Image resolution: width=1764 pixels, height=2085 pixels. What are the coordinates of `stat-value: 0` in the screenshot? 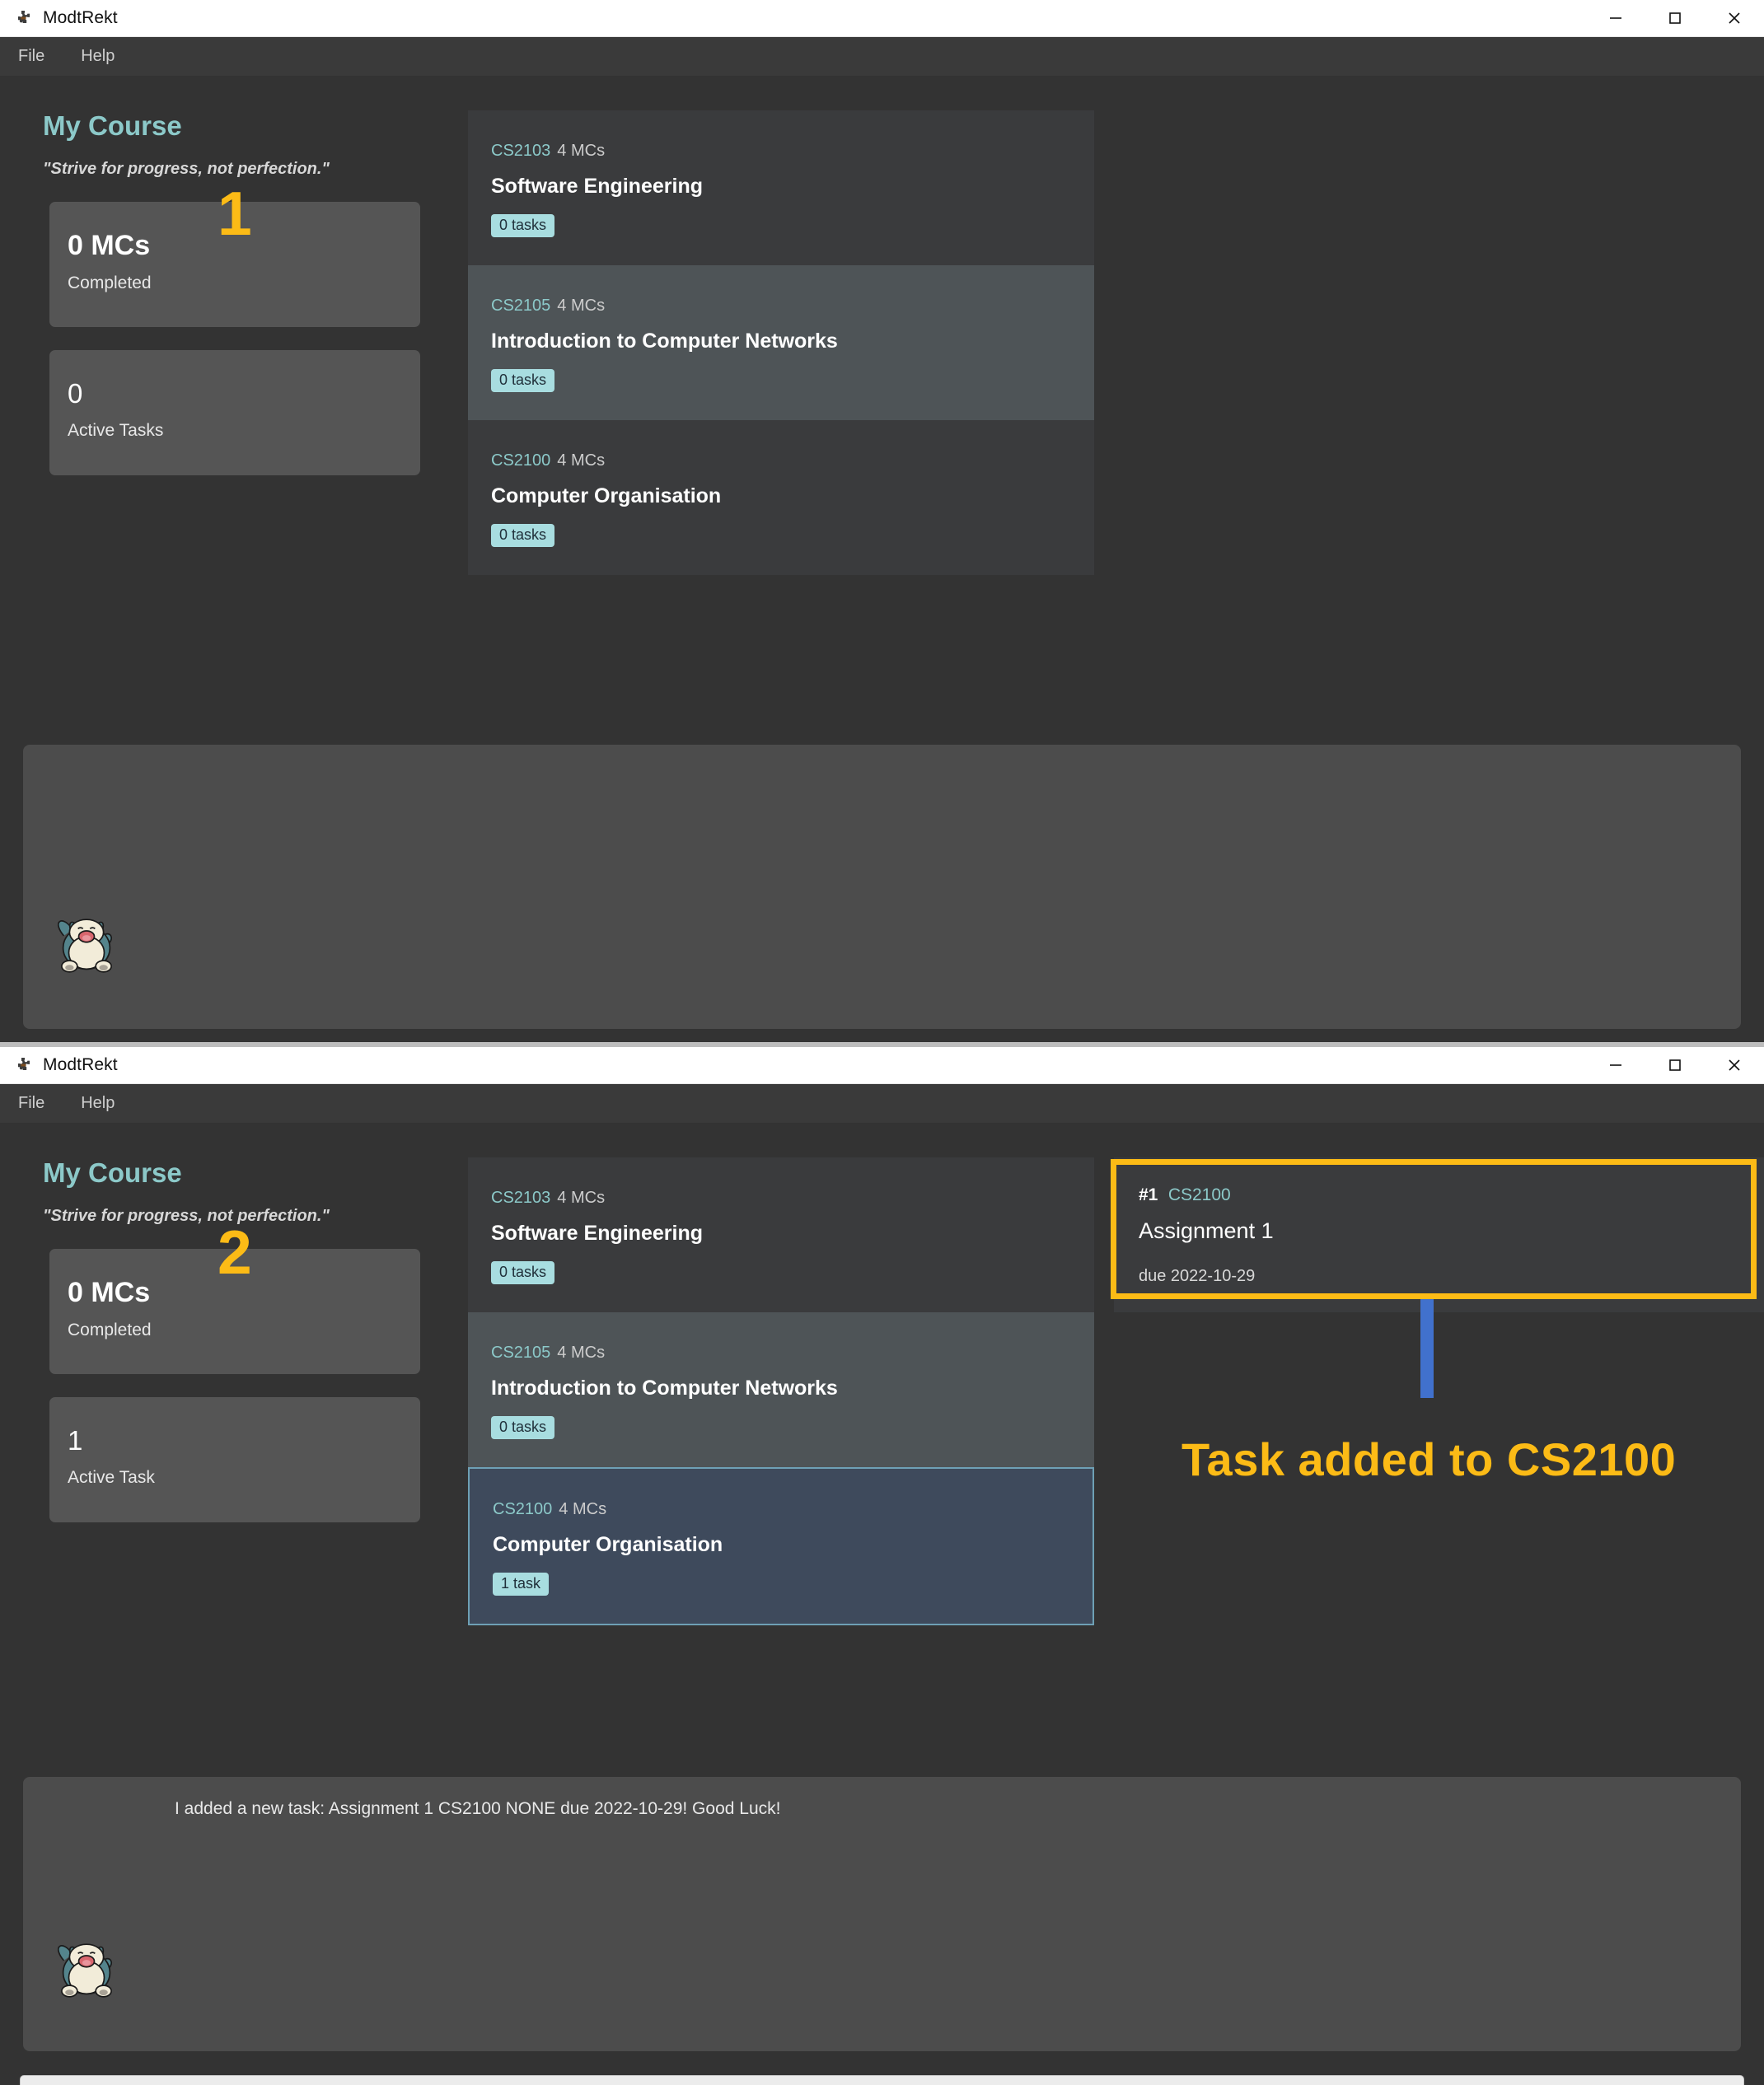 It's located at (75, 393).